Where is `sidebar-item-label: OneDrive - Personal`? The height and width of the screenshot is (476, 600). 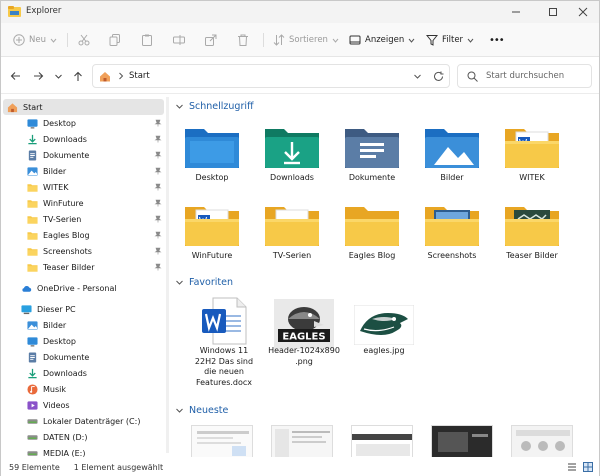
sidebar-item-label: OneDrive - Personal is located at coordinates (77, 288).